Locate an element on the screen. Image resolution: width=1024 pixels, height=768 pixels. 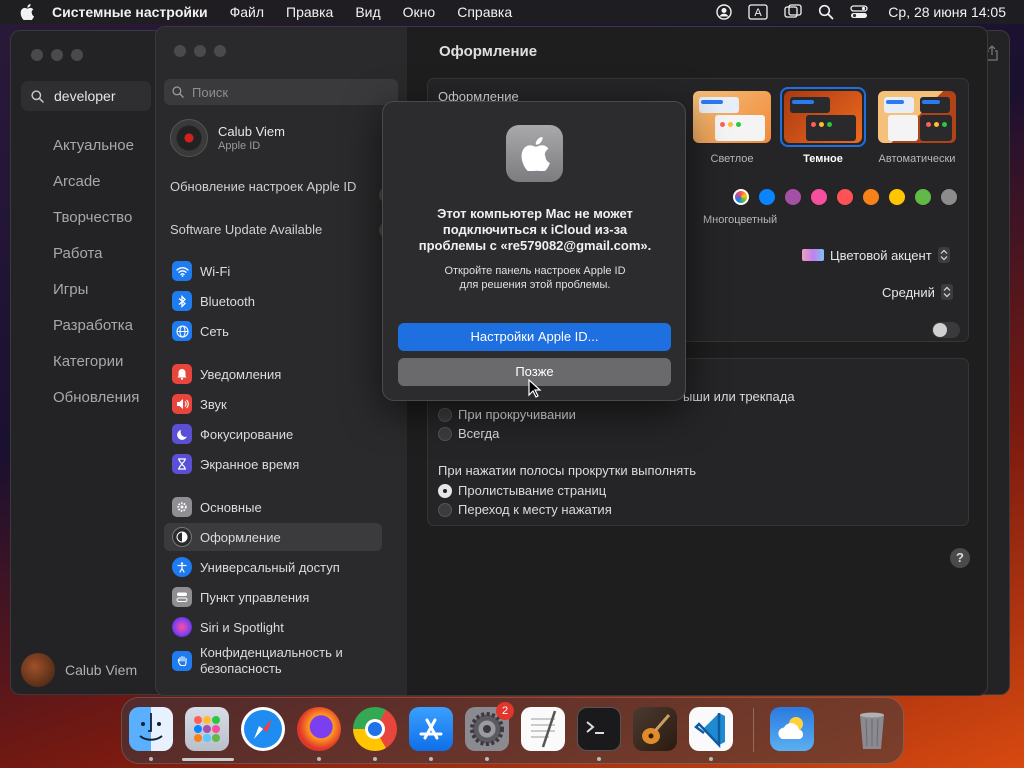
vscode-icon is located at coordinates (711, 729).